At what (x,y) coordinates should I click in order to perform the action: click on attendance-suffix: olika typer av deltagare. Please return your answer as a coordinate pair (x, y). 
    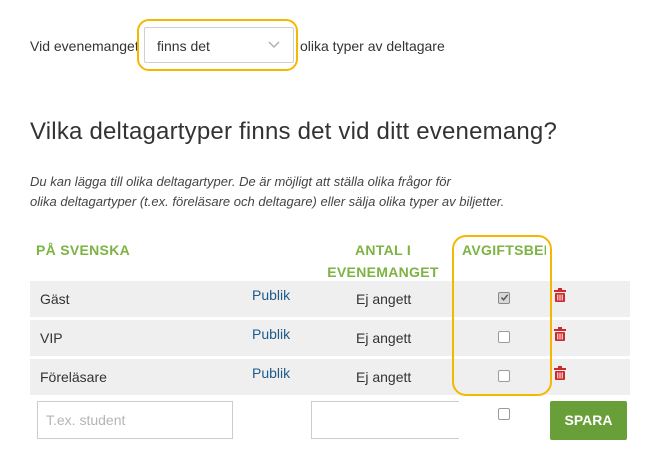
    Looking at the image, I should click on (372, 46).